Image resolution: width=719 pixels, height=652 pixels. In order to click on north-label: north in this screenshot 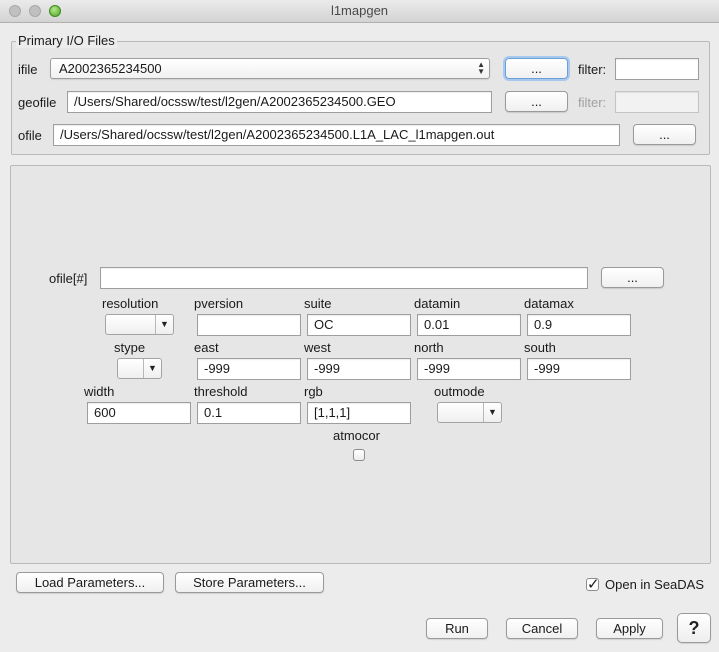, I will do `click(429, 347)`.